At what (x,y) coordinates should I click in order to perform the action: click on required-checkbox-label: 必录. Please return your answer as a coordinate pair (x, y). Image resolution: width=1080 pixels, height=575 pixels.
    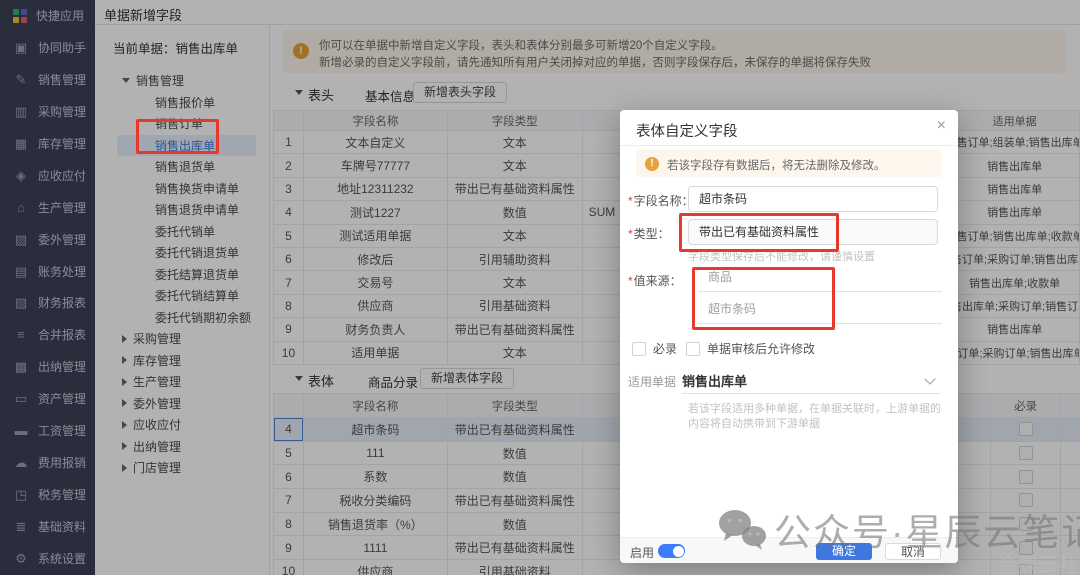
    Looking at the image, I should click on (665, 349).